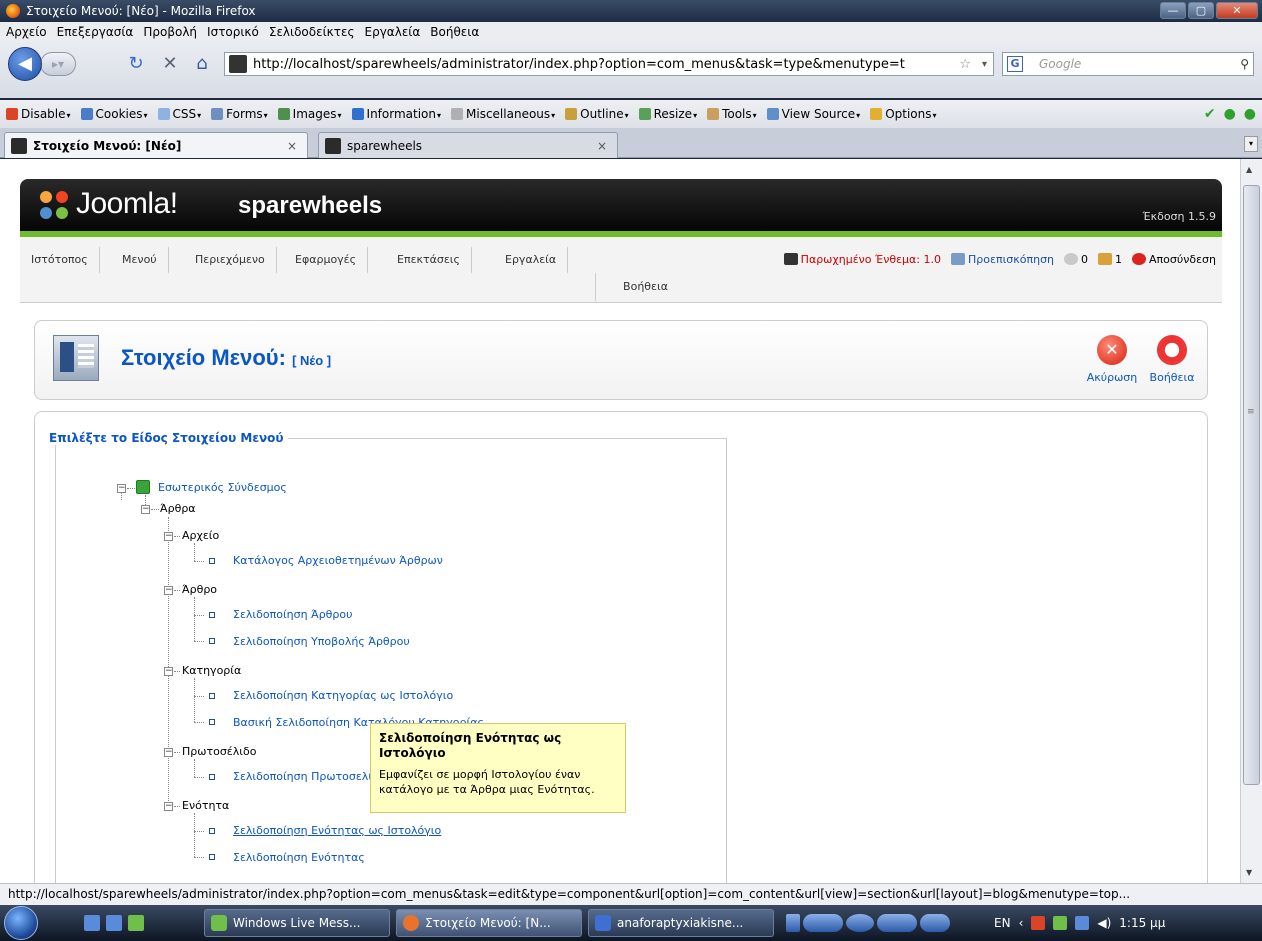 This screenshot has height=941, width=1262. I want to click on play-pause-icon, so click(860, 923).